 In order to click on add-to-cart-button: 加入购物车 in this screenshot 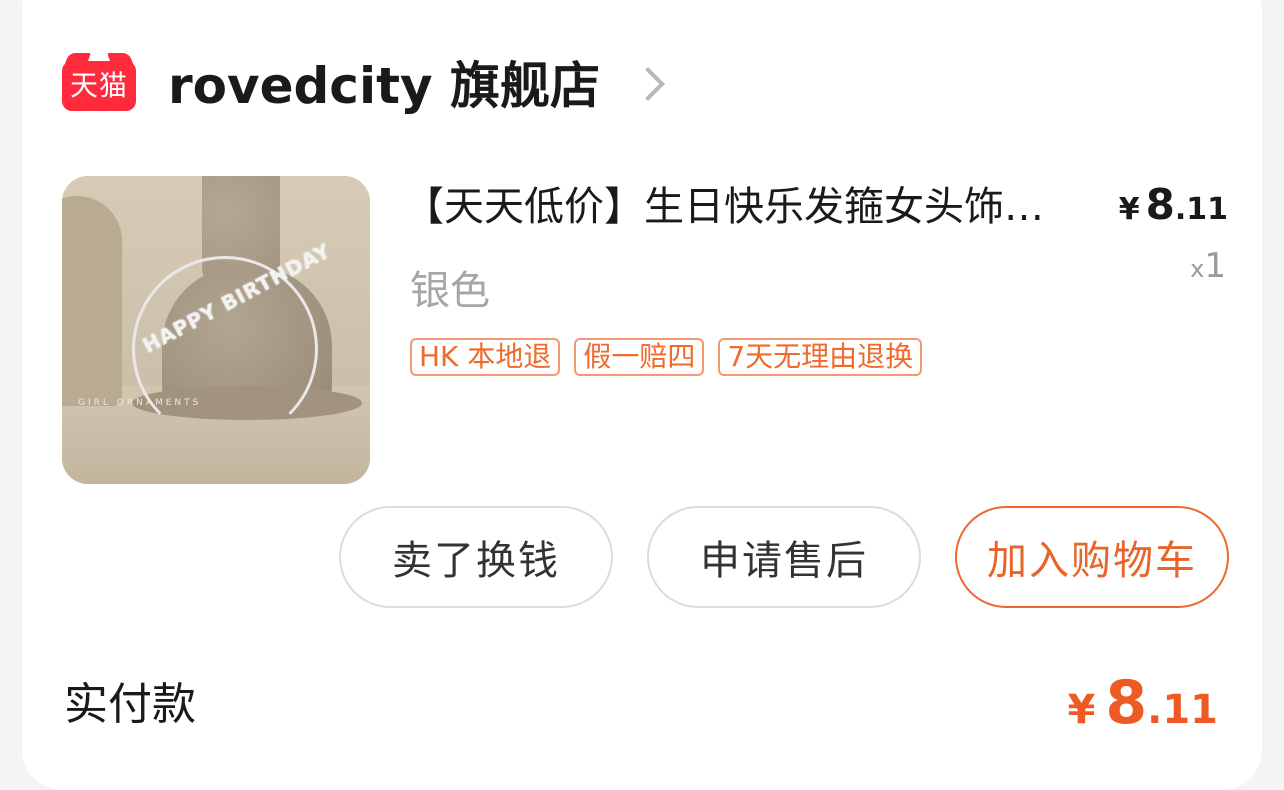, I will do `click(1092, 557)`.